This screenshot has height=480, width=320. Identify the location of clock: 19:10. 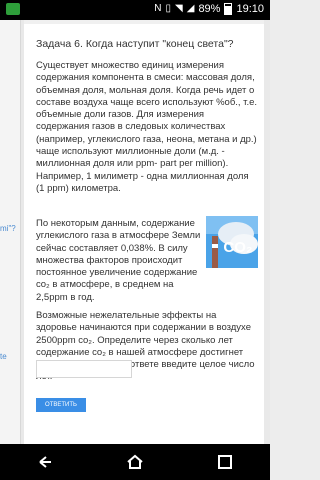
(250, 9).